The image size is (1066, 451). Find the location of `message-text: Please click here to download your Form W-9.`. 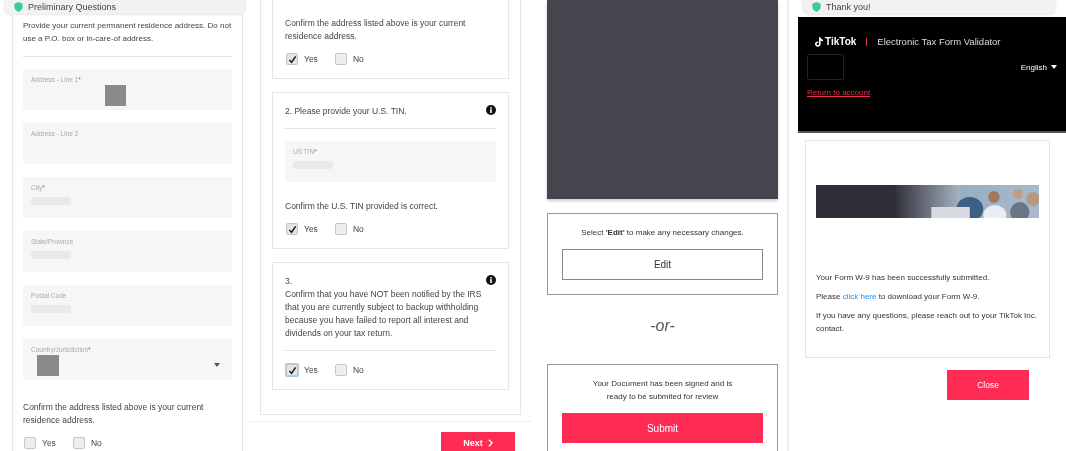

message-text: Please click here to download your Form W-9. is located at coordinates (898, 297).